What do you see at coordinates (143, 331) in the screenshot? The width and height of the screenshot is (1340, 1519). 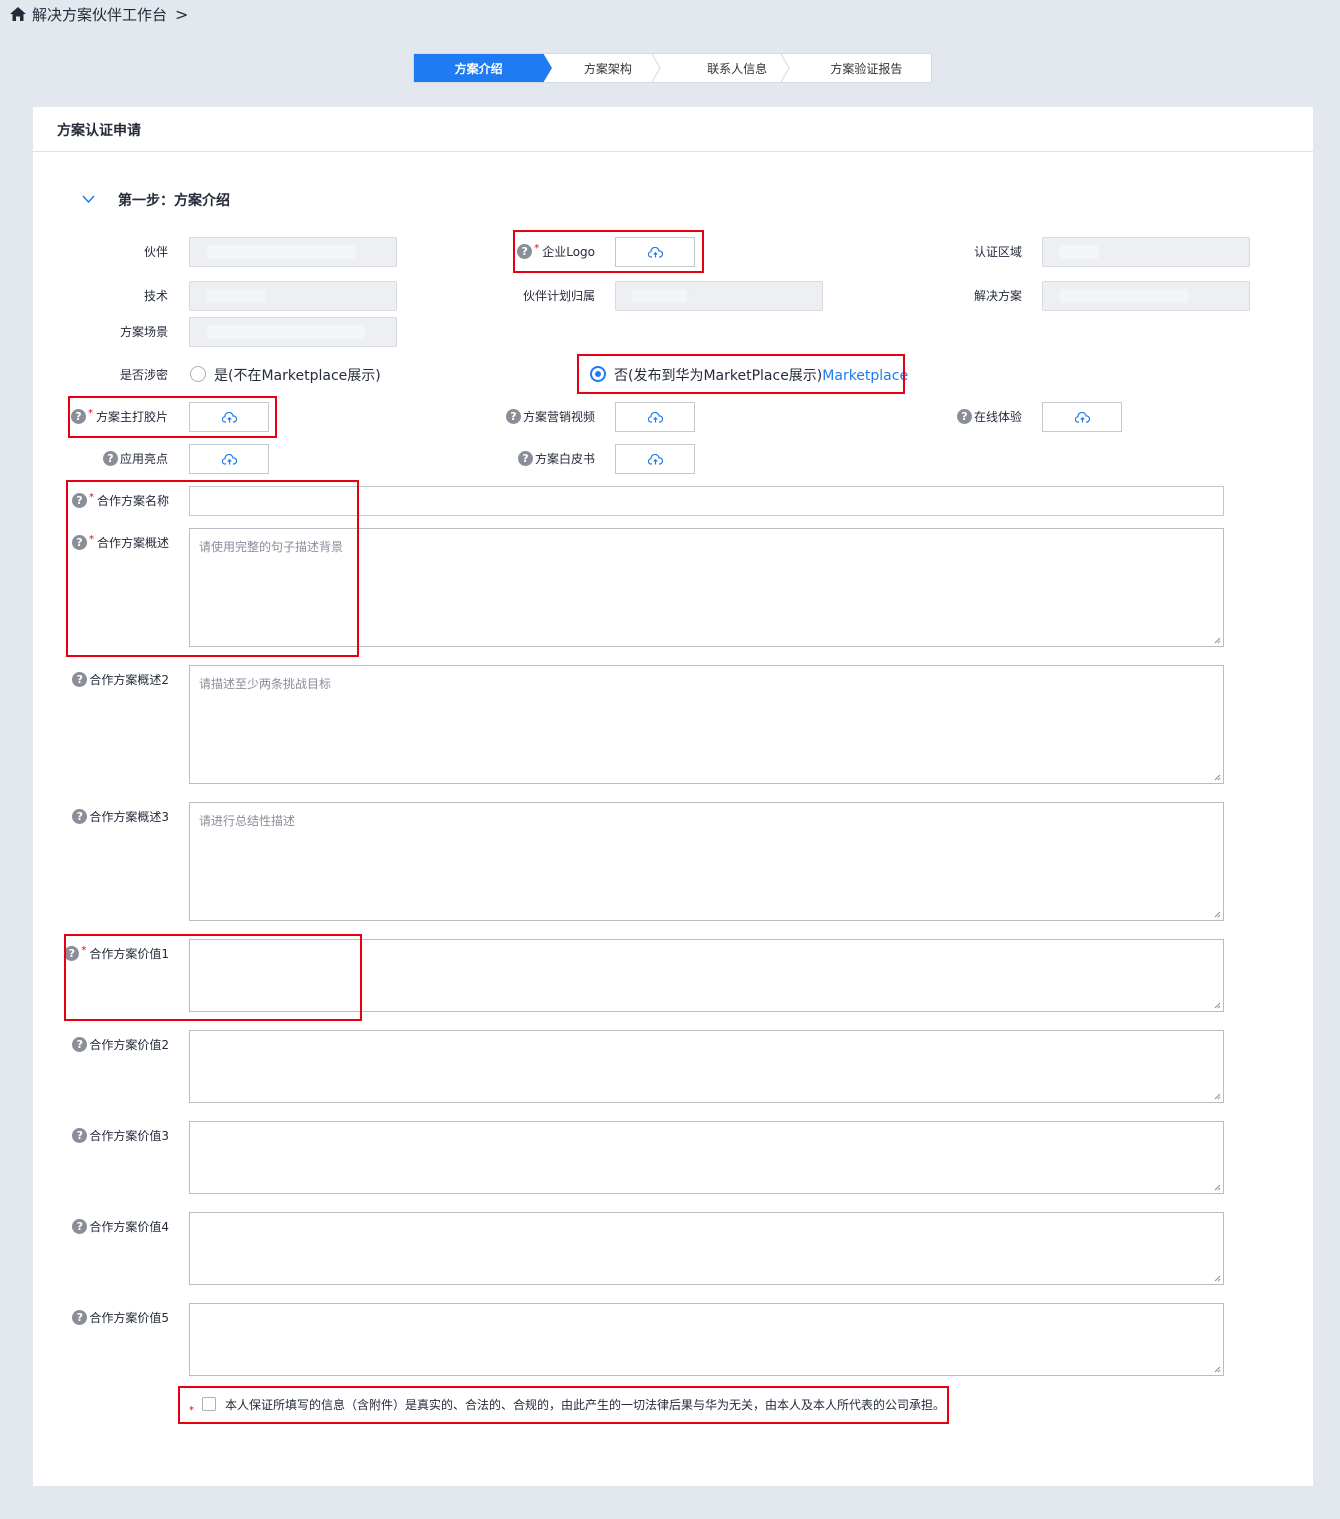 I see `scenario-label: 方案场景` at bounding box center [143, 331].